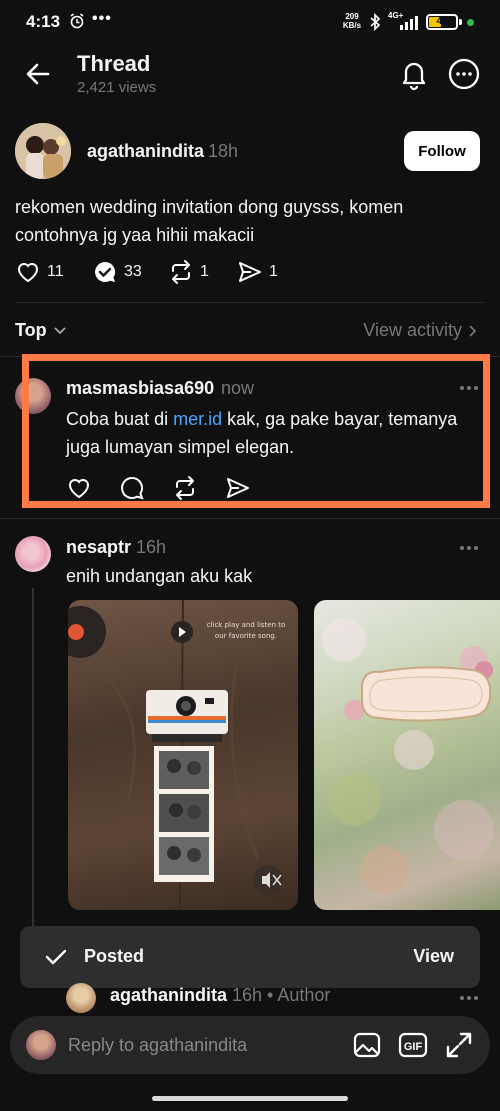  What do you see at coordinates (98, 547) in the screenshot?
I see `reply-username: nesaptr` at bounding box center [98, 547].